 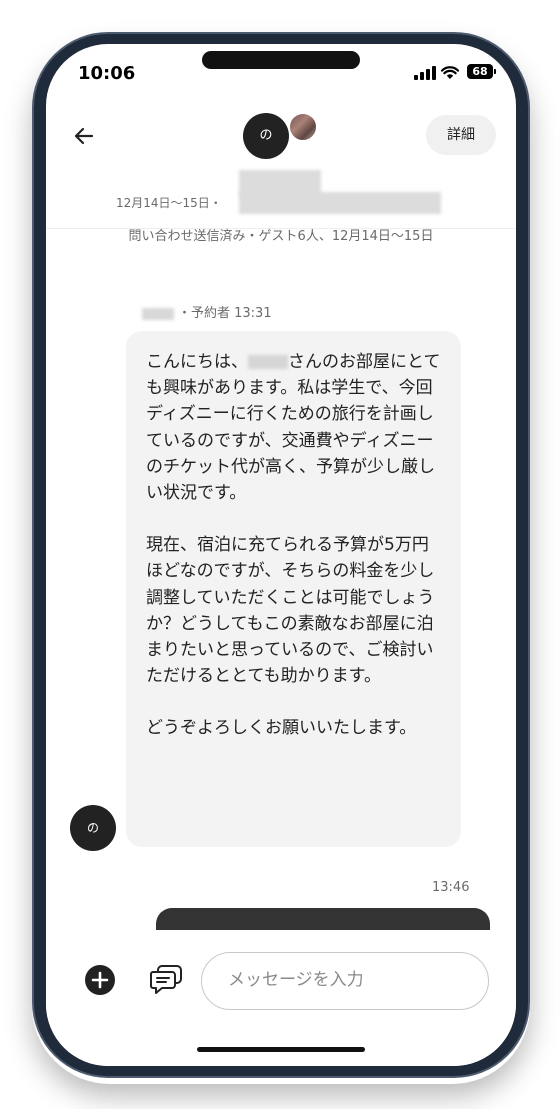 I want to click on message-greeting: こんにちは、, so click(x=197, y=362).